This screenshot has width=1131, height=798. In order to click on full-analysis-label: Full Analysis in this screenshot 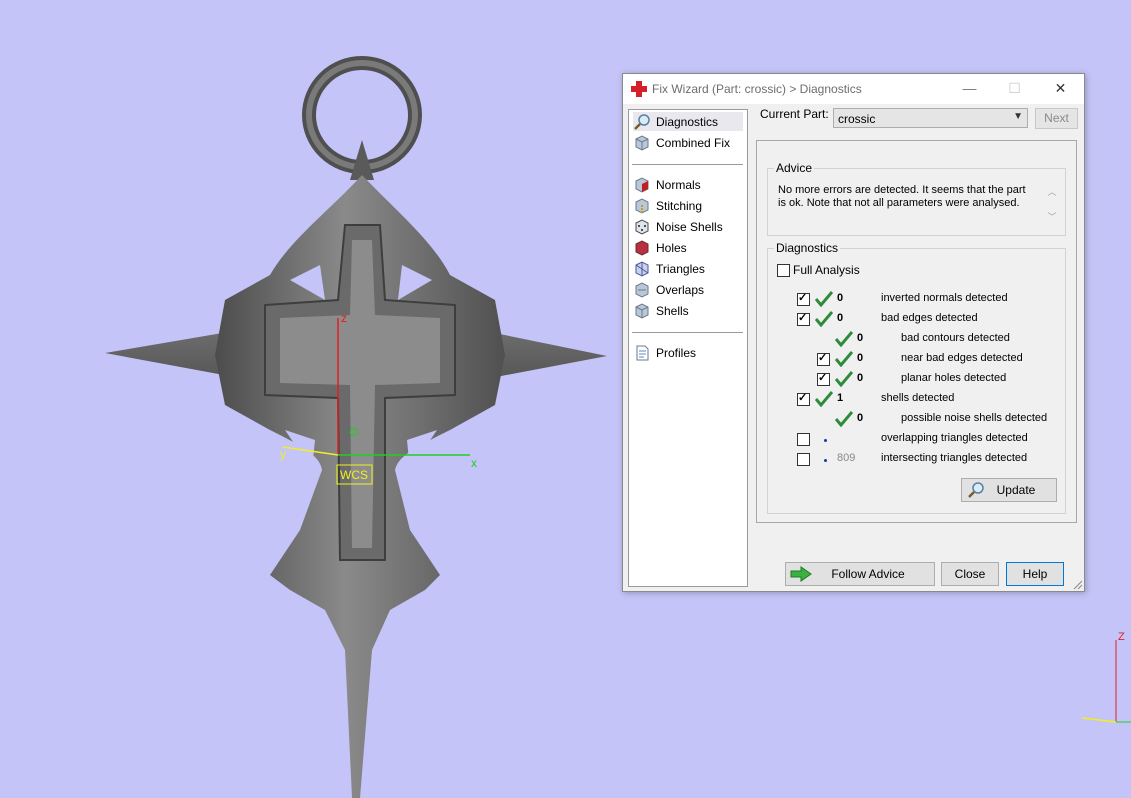, I will do `click(826, 270)`.